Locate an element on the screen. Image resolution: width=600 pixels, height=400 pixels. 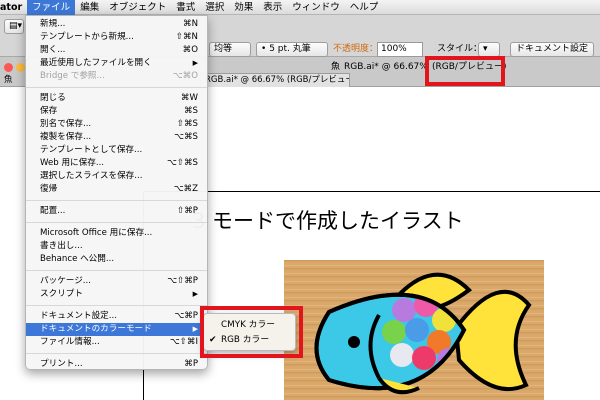
menu-item-label: 閉じる is located at coordinates (53, 98).